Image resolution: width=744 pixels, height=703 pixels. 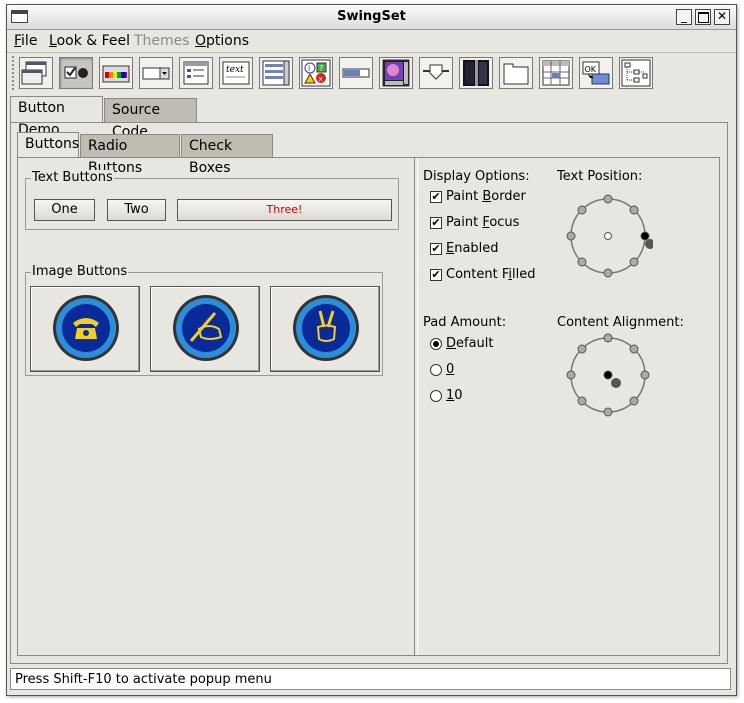 I want to click on menu-file-label: ile, so click(x=29, y=41).